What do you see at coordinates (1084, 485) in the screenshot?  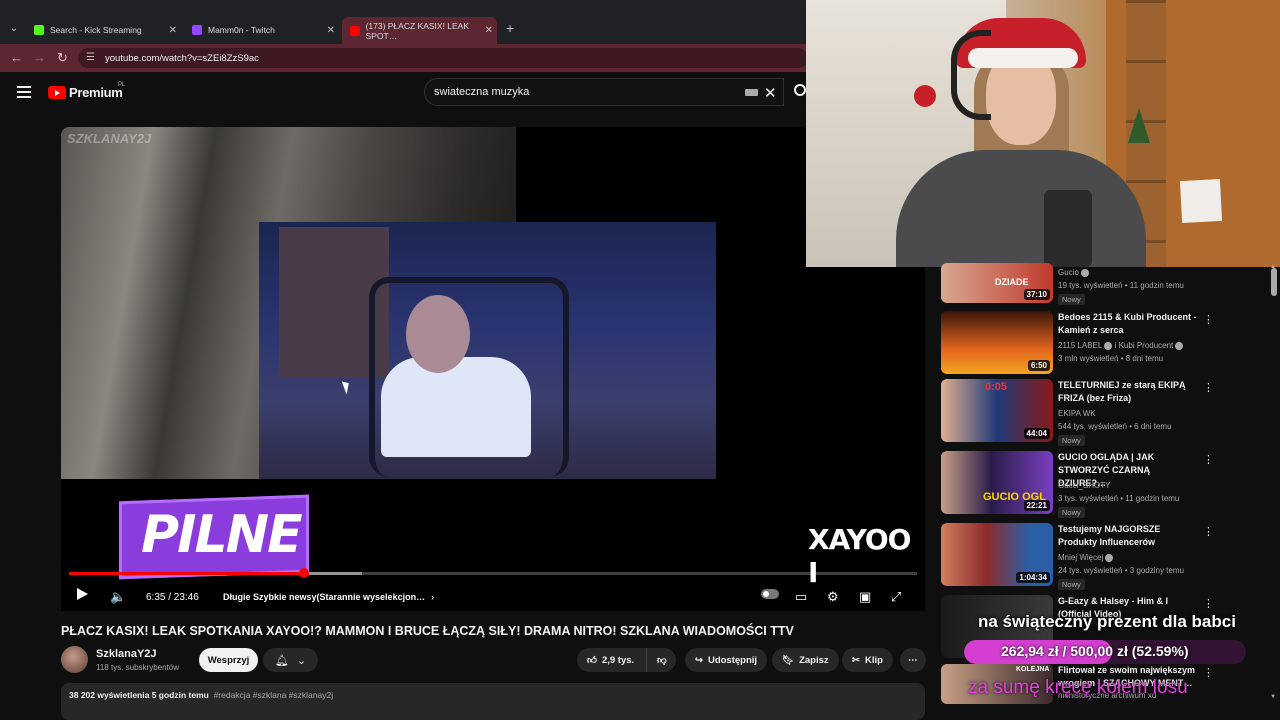 I see `channel-name: Gucci_SHOTY` at bounding box center [1084, 485].